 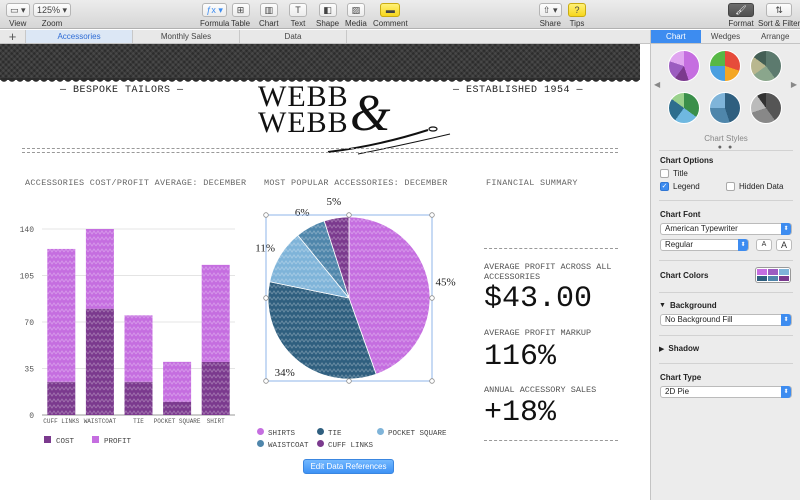 What do you see at coordinates (355, 10) in the screenshot?
I see `media-icon: ▨` at bounding box center [355, 10].